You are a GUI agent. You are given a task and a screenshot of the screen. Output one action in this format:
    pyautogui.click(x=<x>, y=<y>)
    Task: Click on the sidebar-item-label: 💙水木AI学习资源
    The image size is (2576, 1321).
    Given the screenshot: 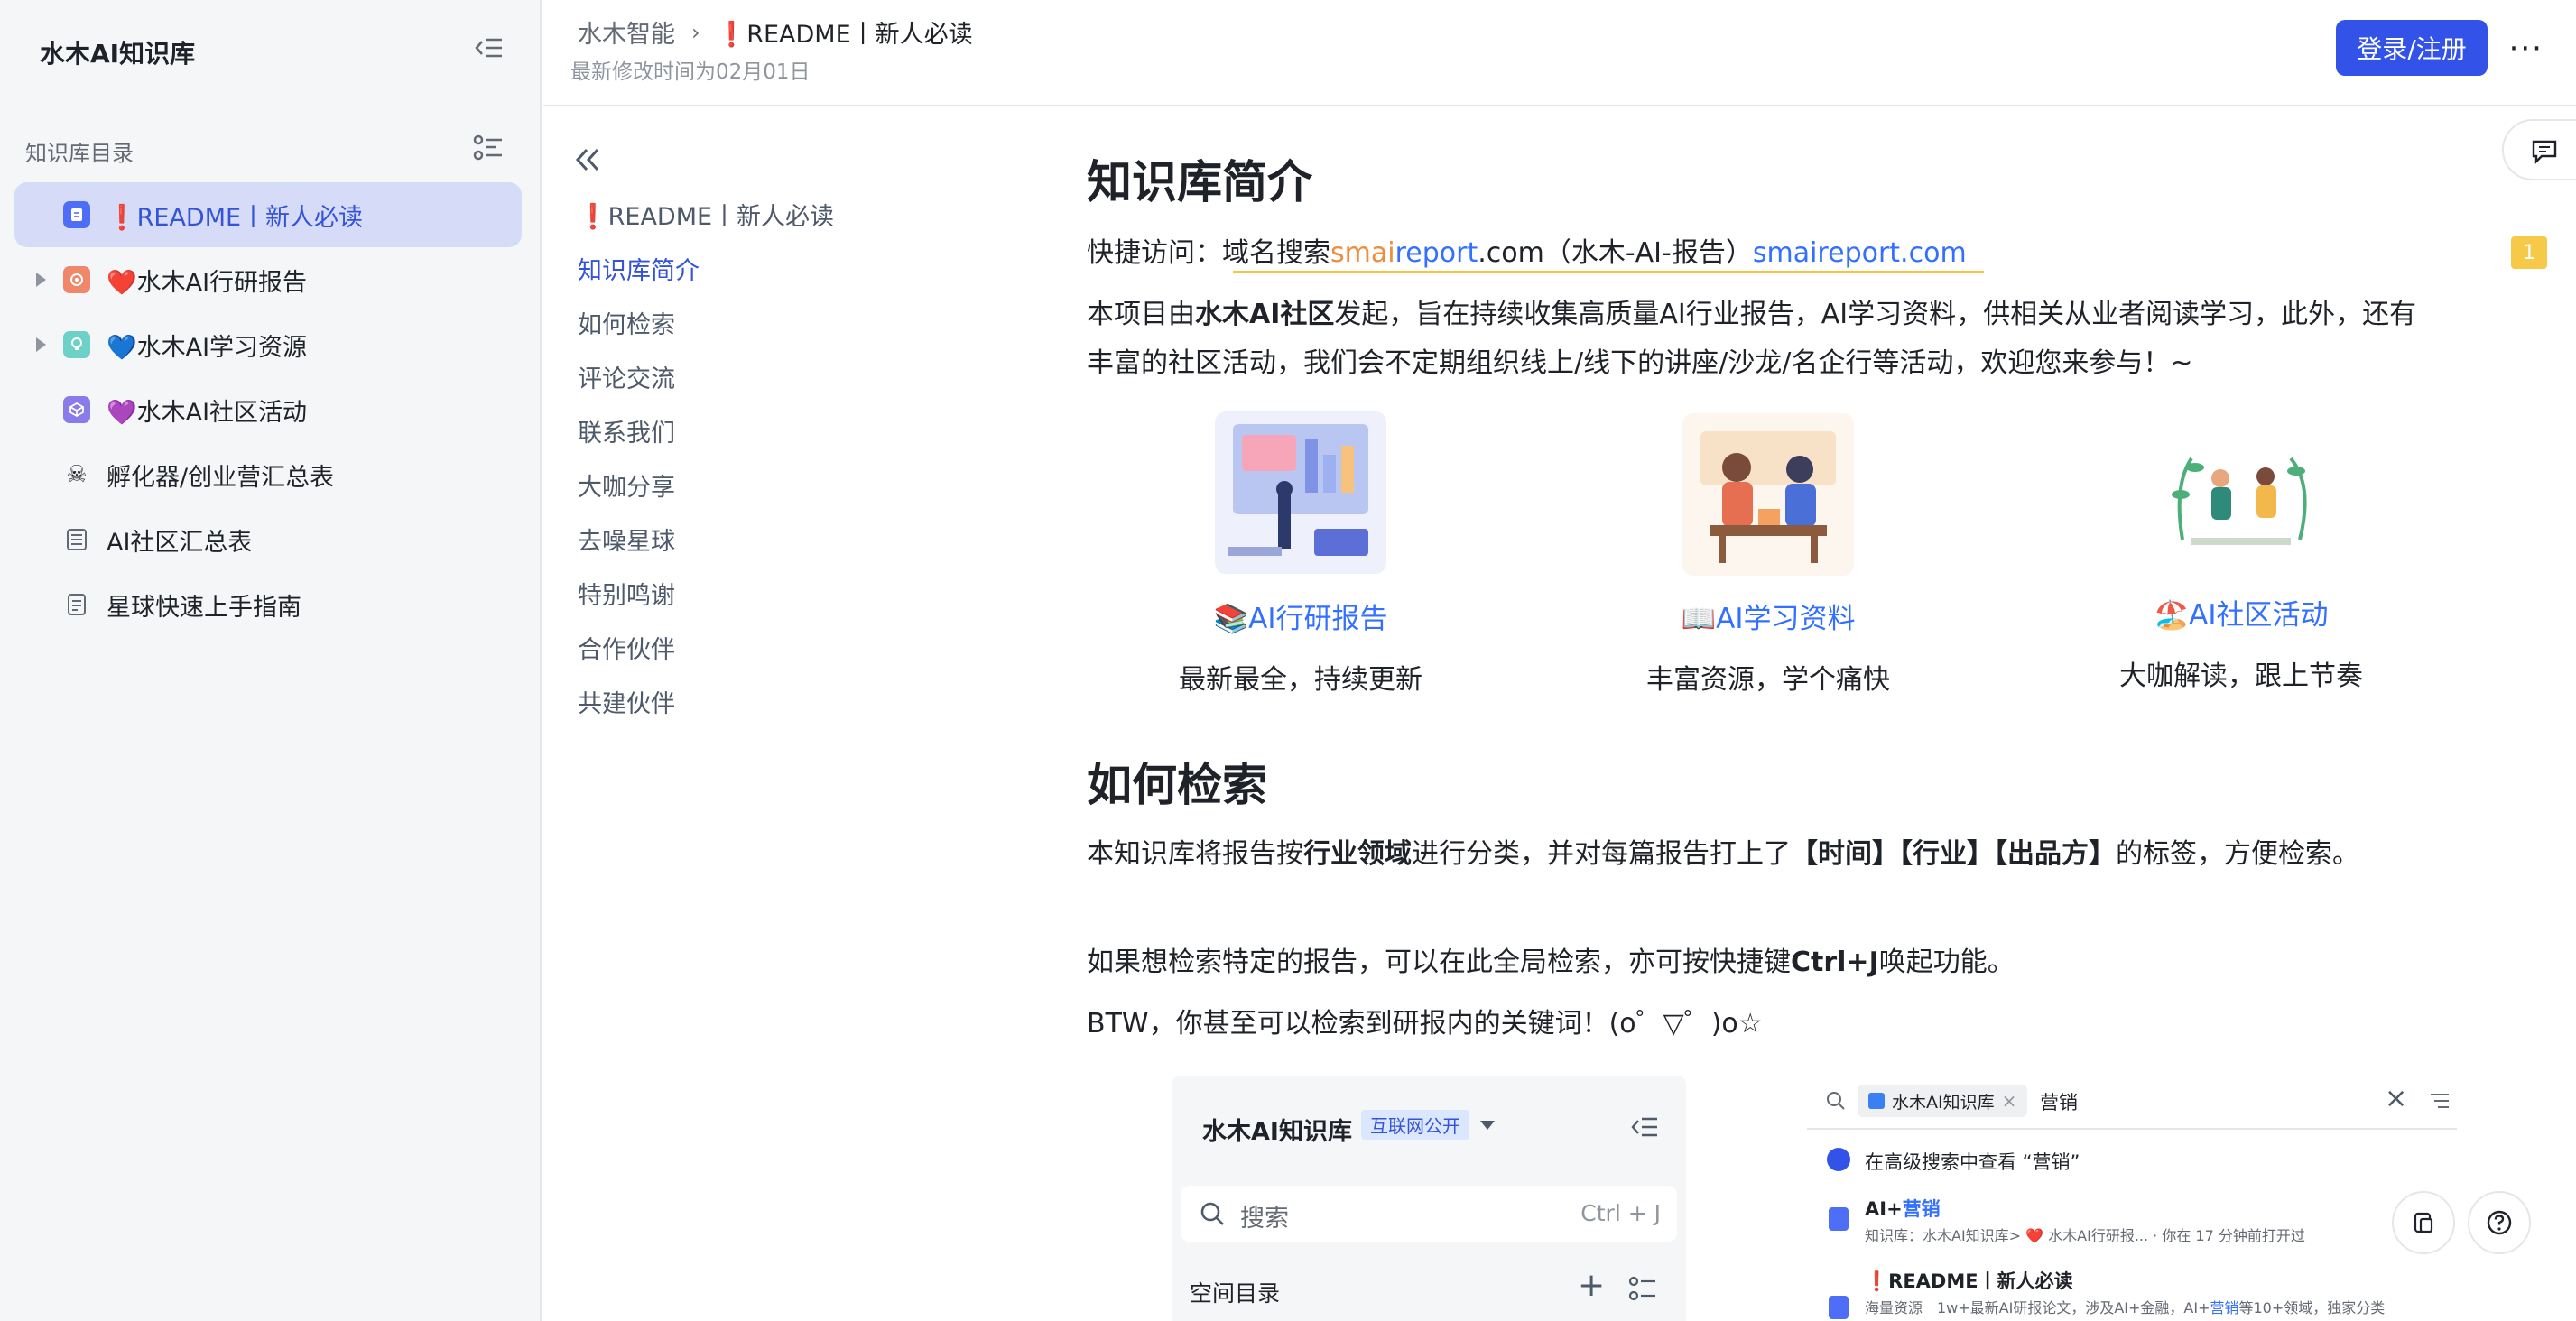 What is the action you would take?
    pyautogui.click(x=207, y=348)
    